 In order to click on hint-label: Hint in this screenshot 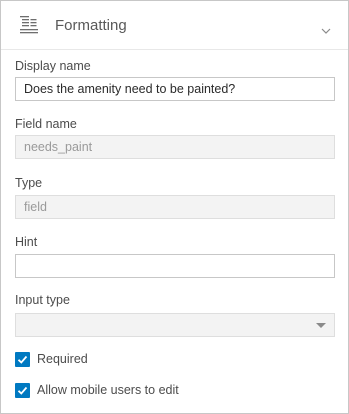, I will do `click(26, 242)`.